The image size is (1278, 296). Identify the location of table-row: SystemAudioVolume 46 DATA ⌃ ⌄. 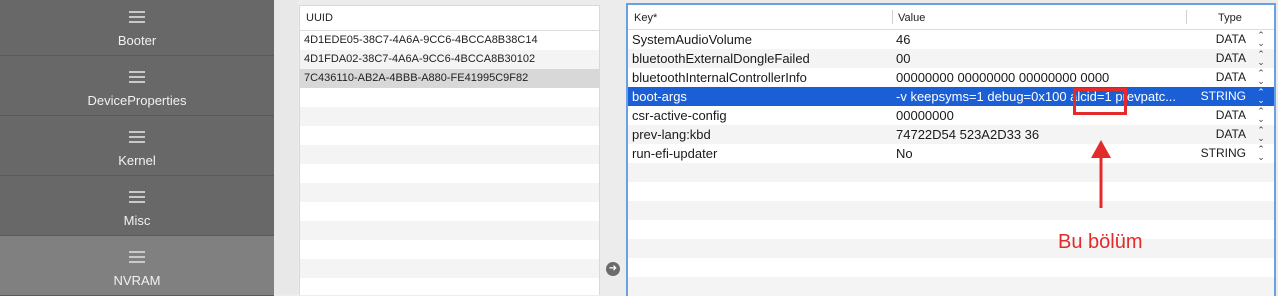
(951, 39).